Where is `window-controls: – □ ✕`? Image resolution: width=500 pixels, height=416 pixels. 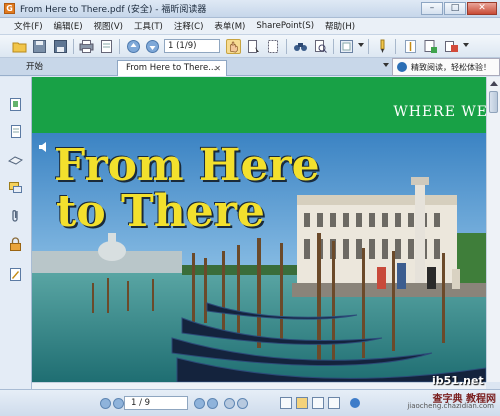 window-controls: – □ ✕ is located at coordinates (459, 8).